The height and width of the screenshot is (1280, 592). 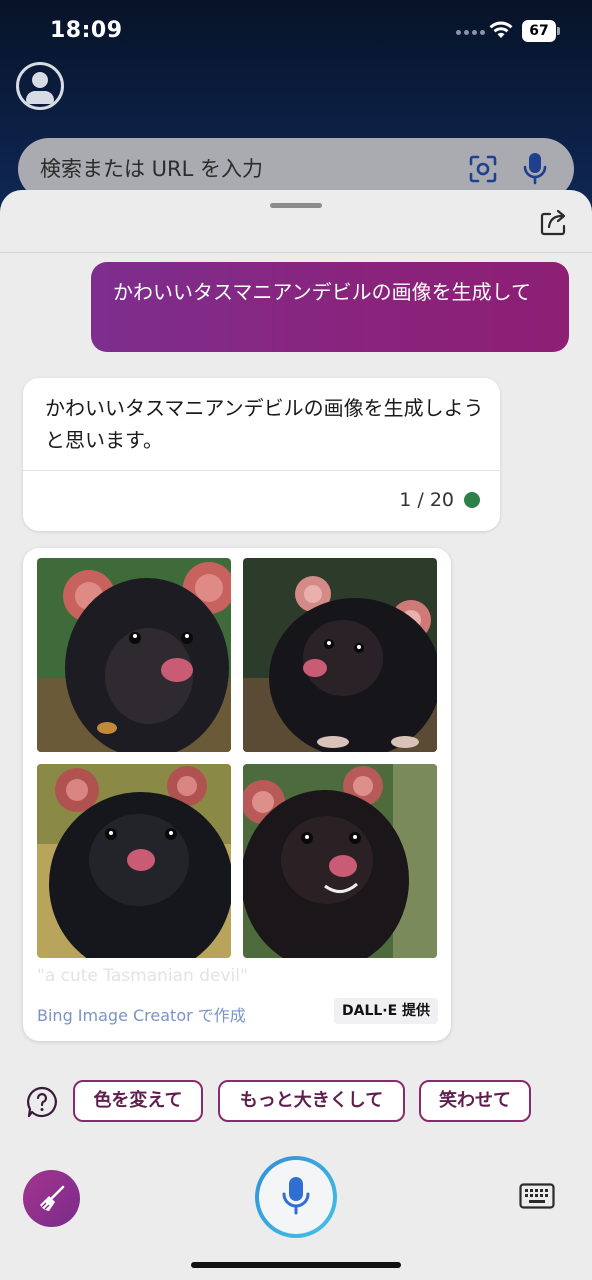 I want to click on cellular-signal-icon, so click(x=470, y=32).